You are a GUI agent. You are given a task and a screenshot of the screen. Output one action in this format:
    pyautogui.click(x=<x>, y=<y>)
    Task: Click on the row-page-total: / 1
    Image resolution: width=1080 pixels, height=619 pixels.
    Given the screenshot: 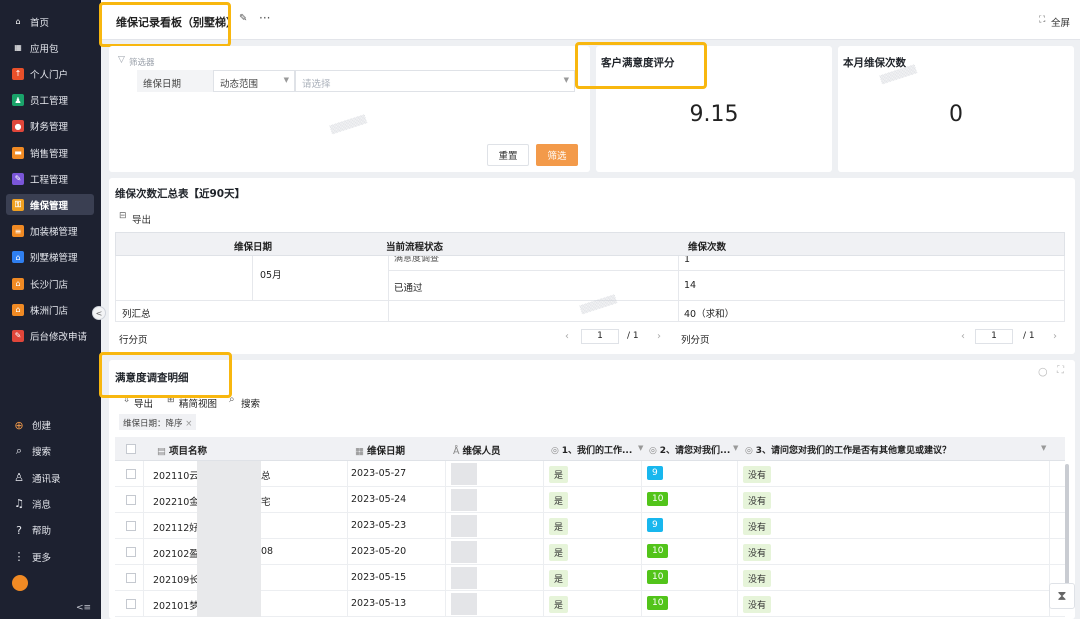 What is the action you would take?
    pyautogui.click(x=633, y=336)
    